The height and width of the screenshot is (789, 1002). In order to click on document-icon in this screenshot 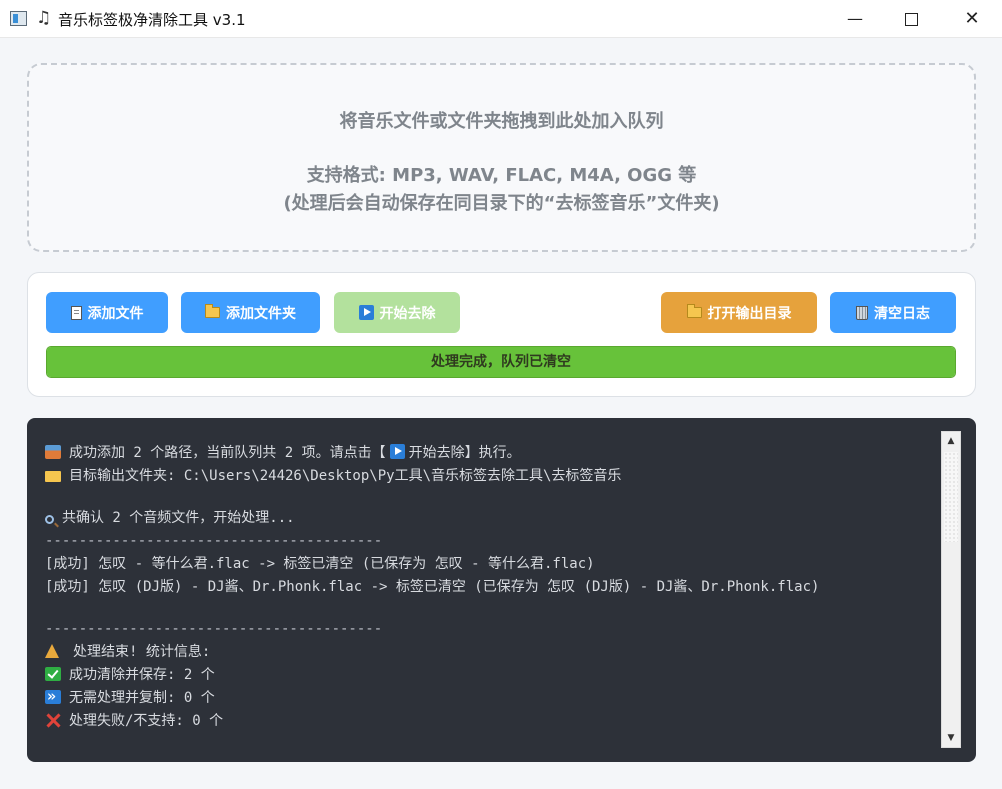, I will do `click(76, 312)`.